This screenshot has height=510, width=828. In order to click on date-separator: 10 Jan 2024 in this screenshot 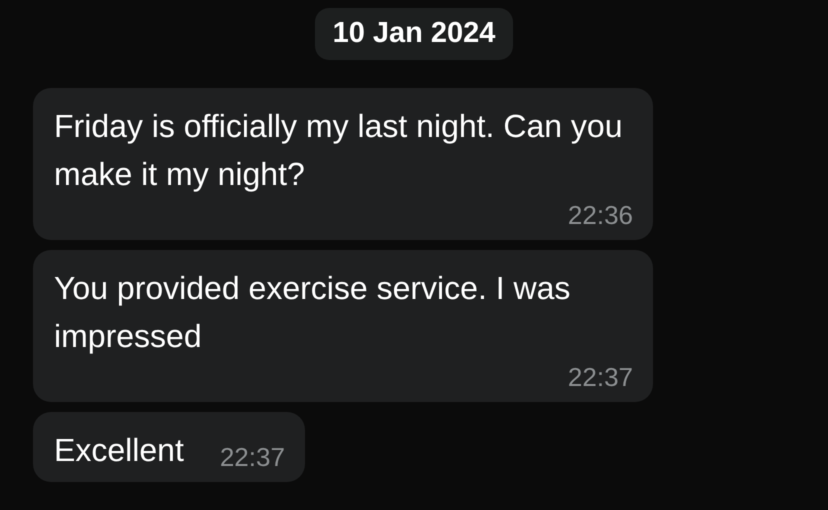, I will do `click(414, 34)`.